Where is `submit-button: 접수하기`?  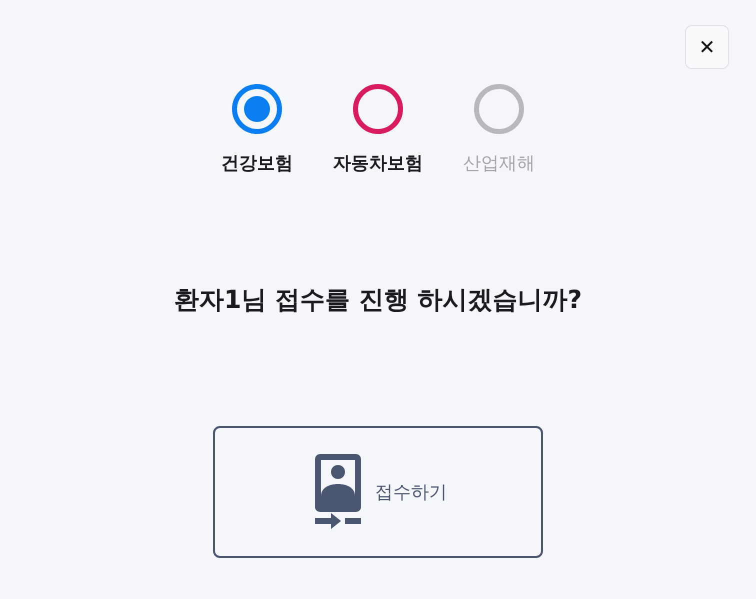 submit-button: 접수하기 is located at coordinates (378, 492).